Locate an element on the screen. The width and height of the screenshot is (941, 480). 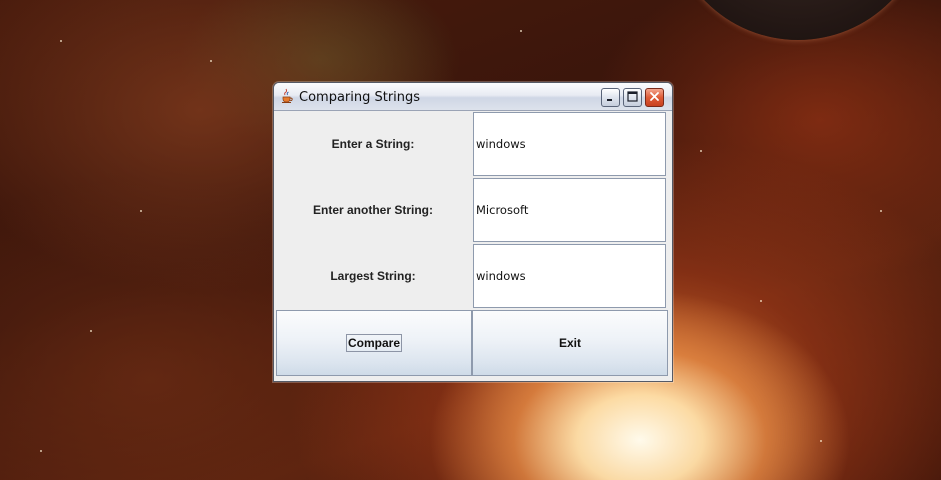
first-string-label: Enter a String: is located at coordinates (373, 144).